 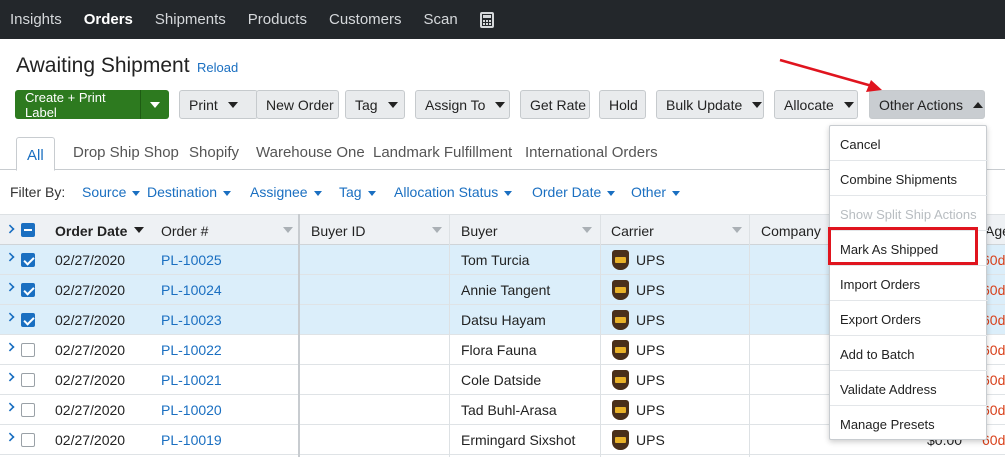 I want to click on filter-order-date: Order Date, so click(x=574, y=192).